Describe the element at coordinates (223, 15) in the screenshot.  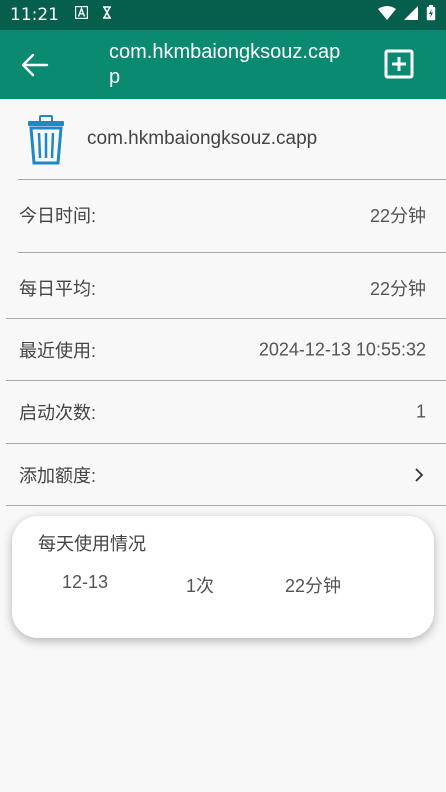
I see `status-bar: 11:21` at that location.